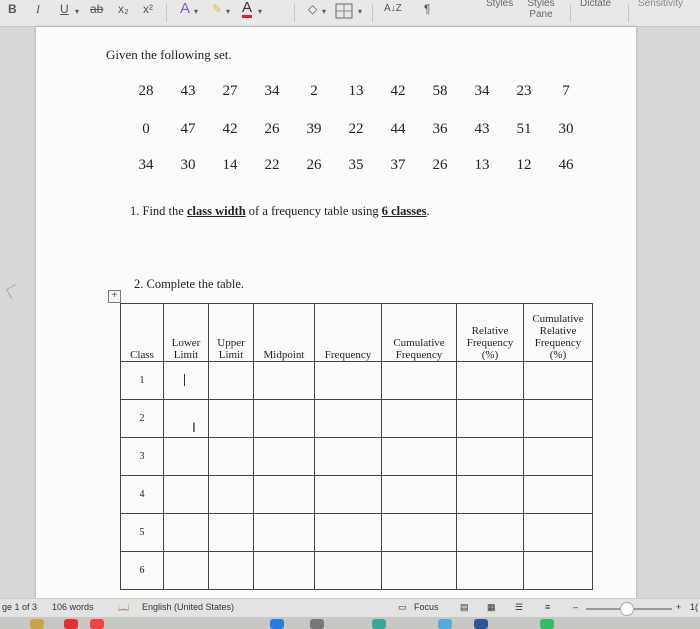 The image size is (700, 629). I want to click on zoom-in-icon: +, so click(678, 607).